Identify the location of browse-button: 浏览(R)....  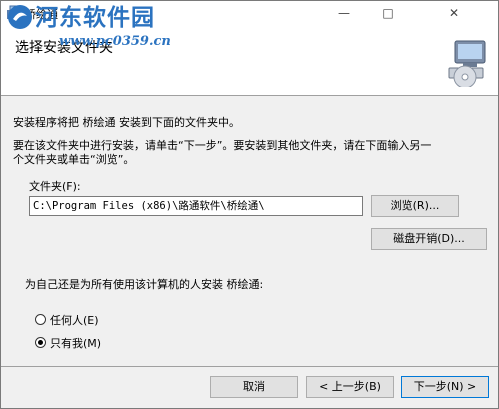
(415, 206).